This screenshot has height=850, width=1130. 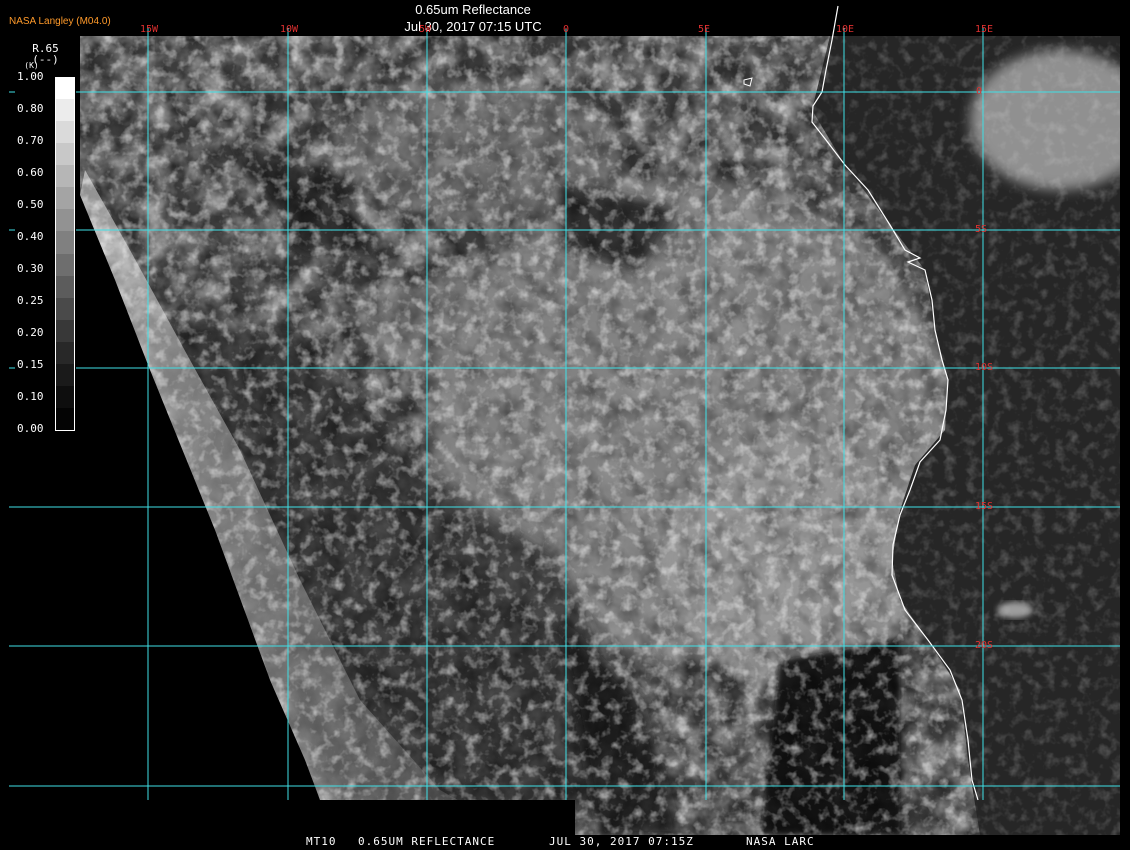 I want to click on legend-value-label: 0.25, so click(x=30, y=300).